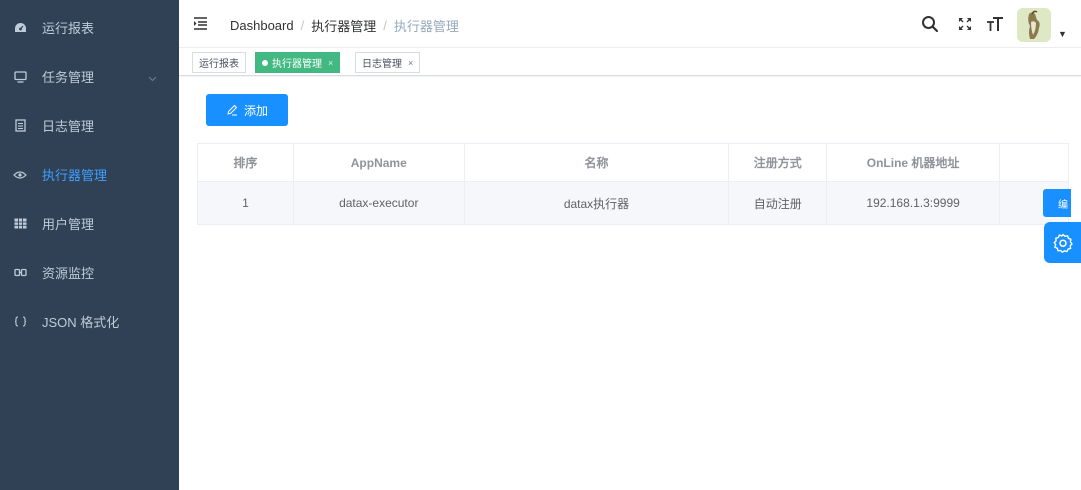 This screenshot has width=1081, height=490. What do you see at coordinates (20, 223) in the screenshot?
I see `table-icon` at bounding box center [20, 223].